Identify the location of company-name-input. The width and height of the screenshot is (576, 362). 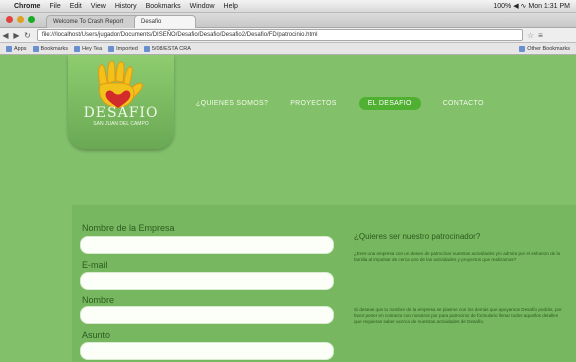
(207, 245).